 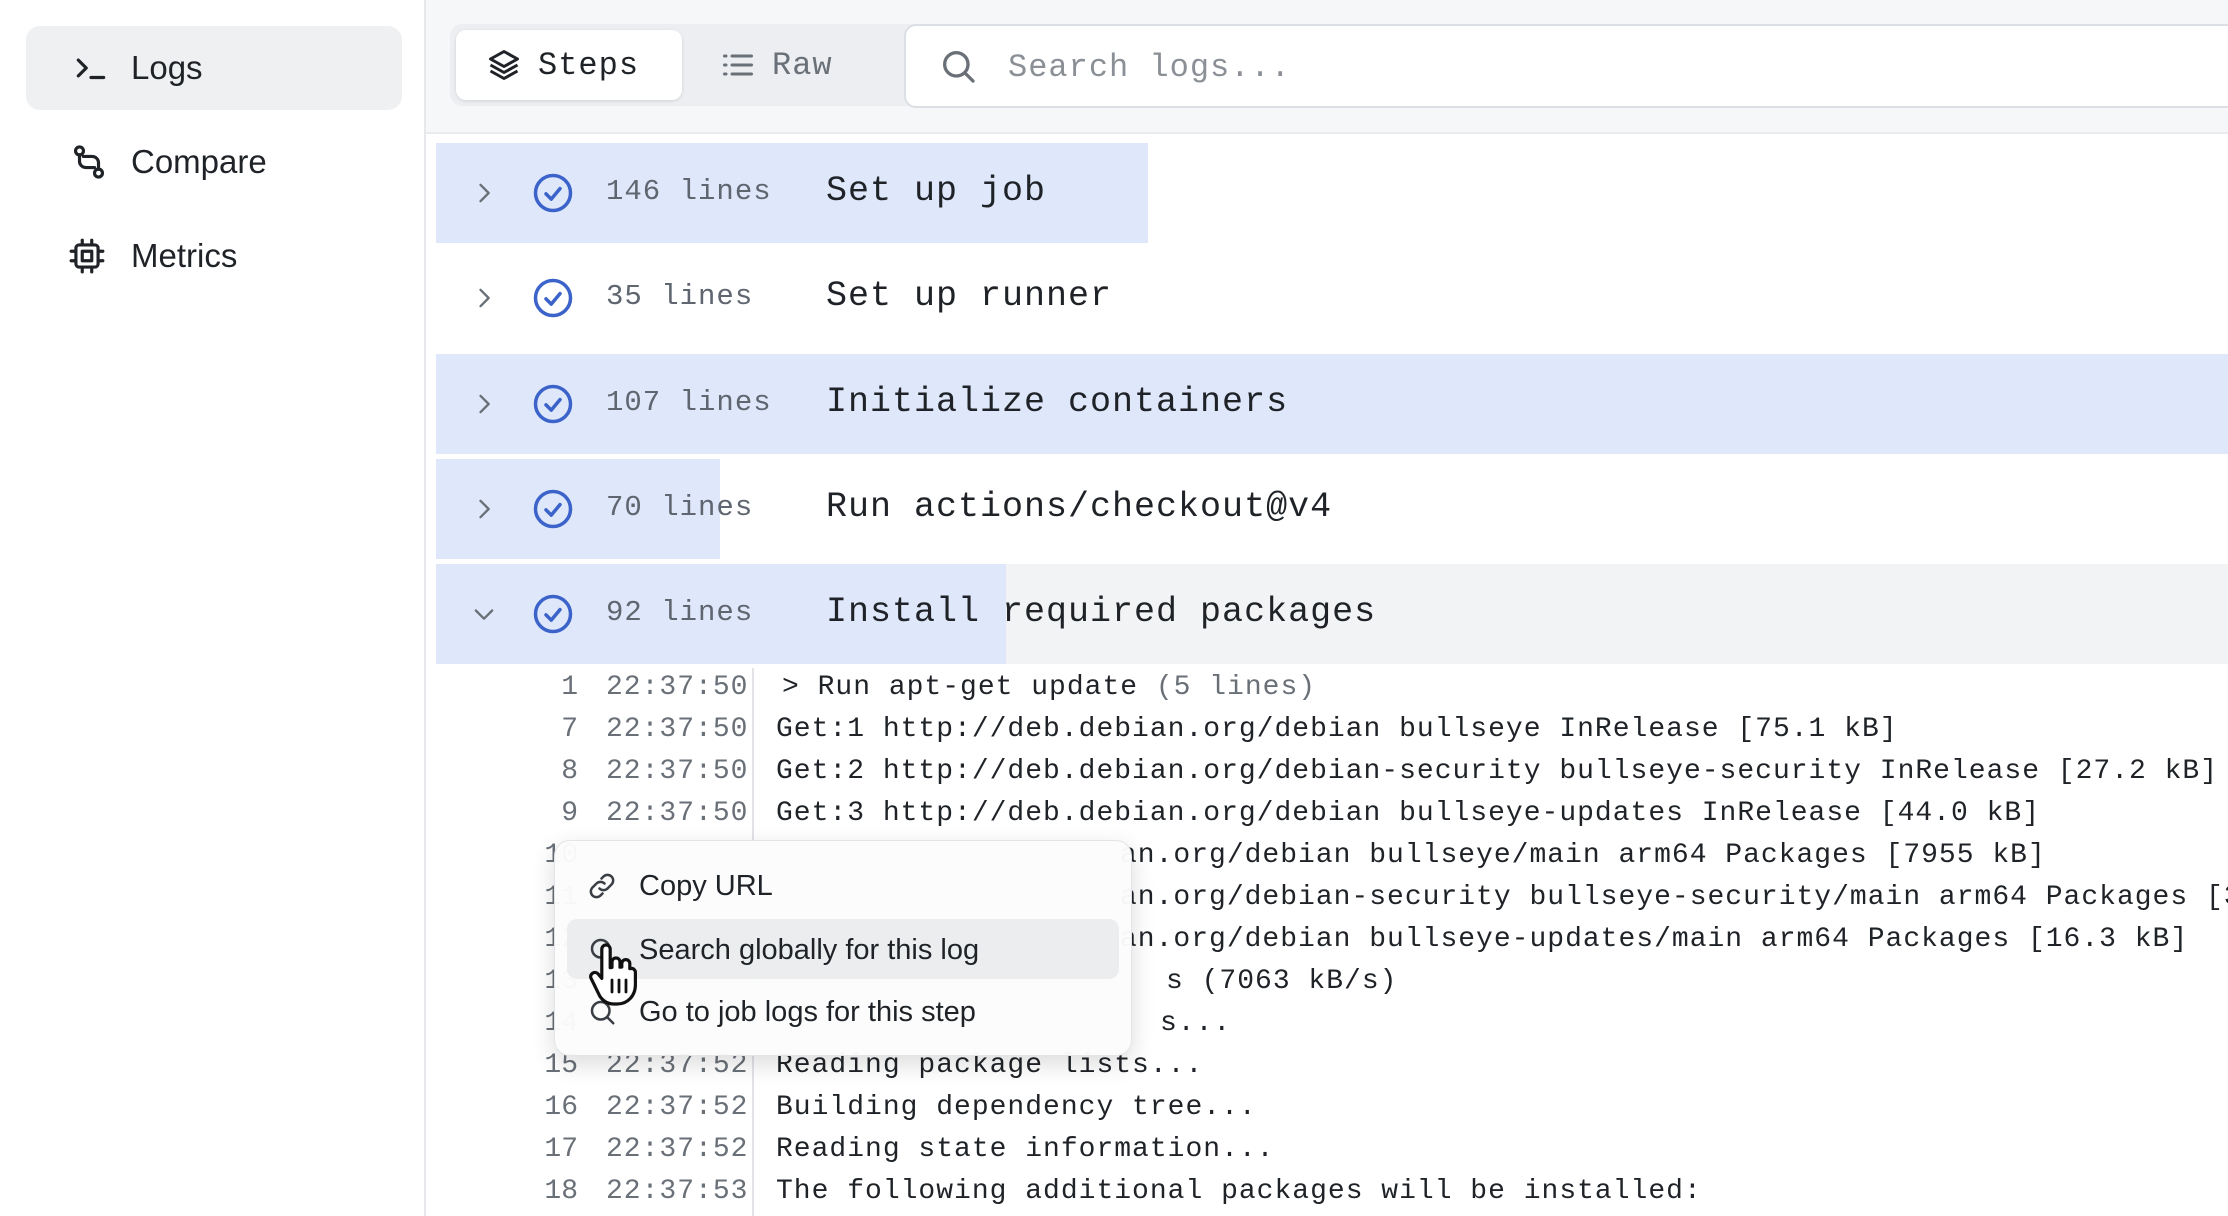 What do you see at coordinates (91, 69) in the screenshot?
I see `terminal-icon` at bounding box center [91, 69].